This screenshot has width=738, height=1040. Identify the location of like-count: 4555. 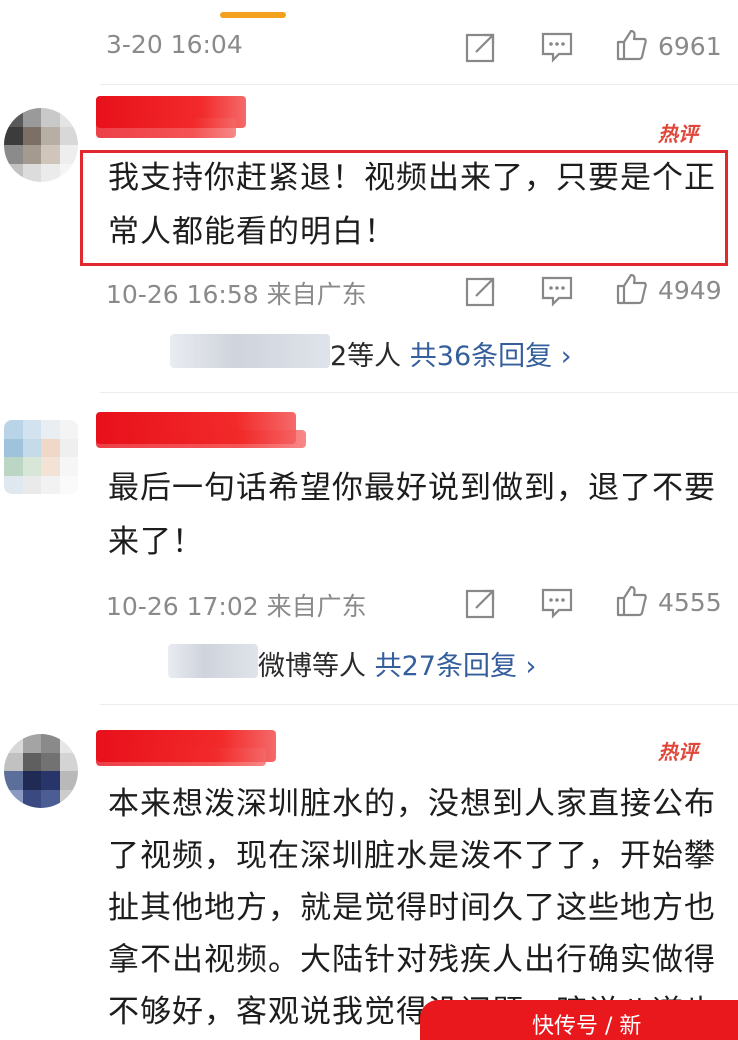
(690, 602).